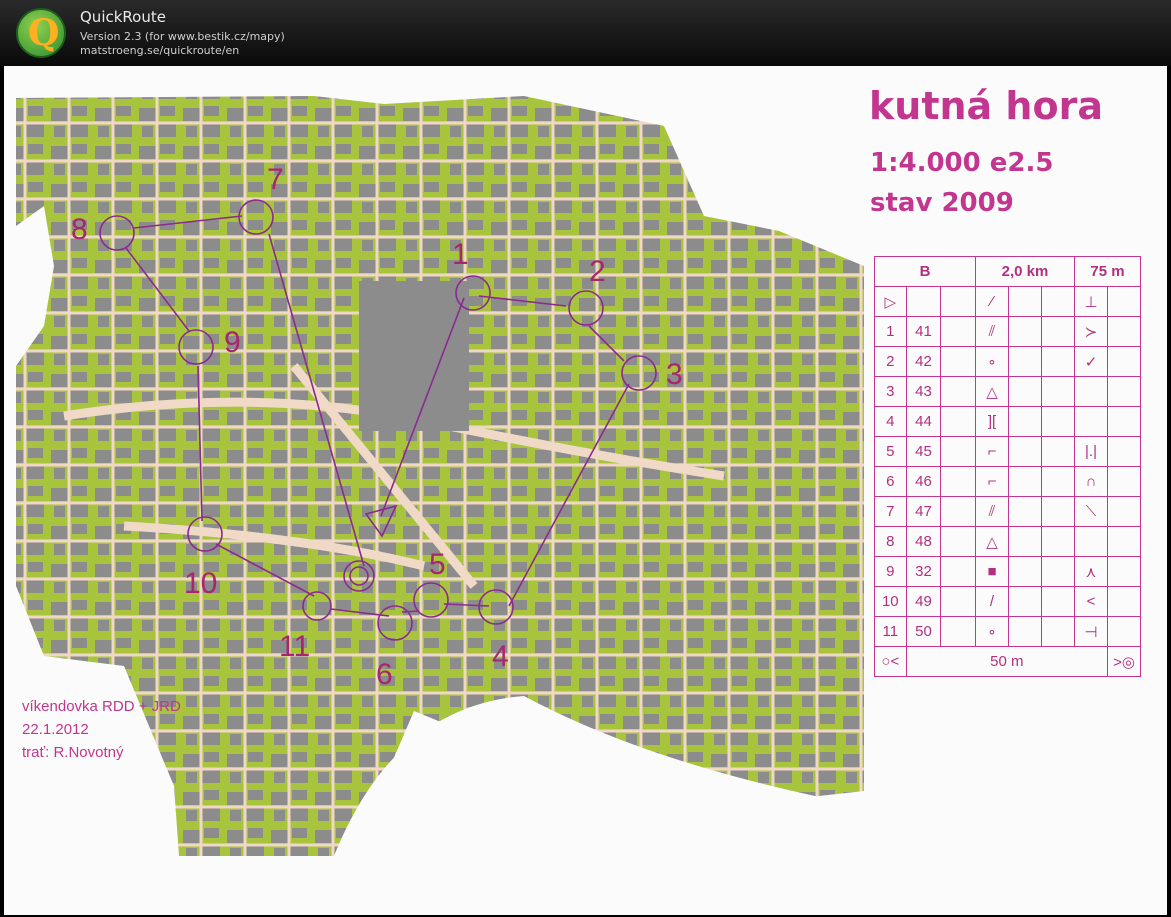 The height and width of the screenshot is (917, 1171). What do you see at coordinates (942, 203) in the screenshot?
I see `map-edition: stav 2009` at bounding box center [942, 203].